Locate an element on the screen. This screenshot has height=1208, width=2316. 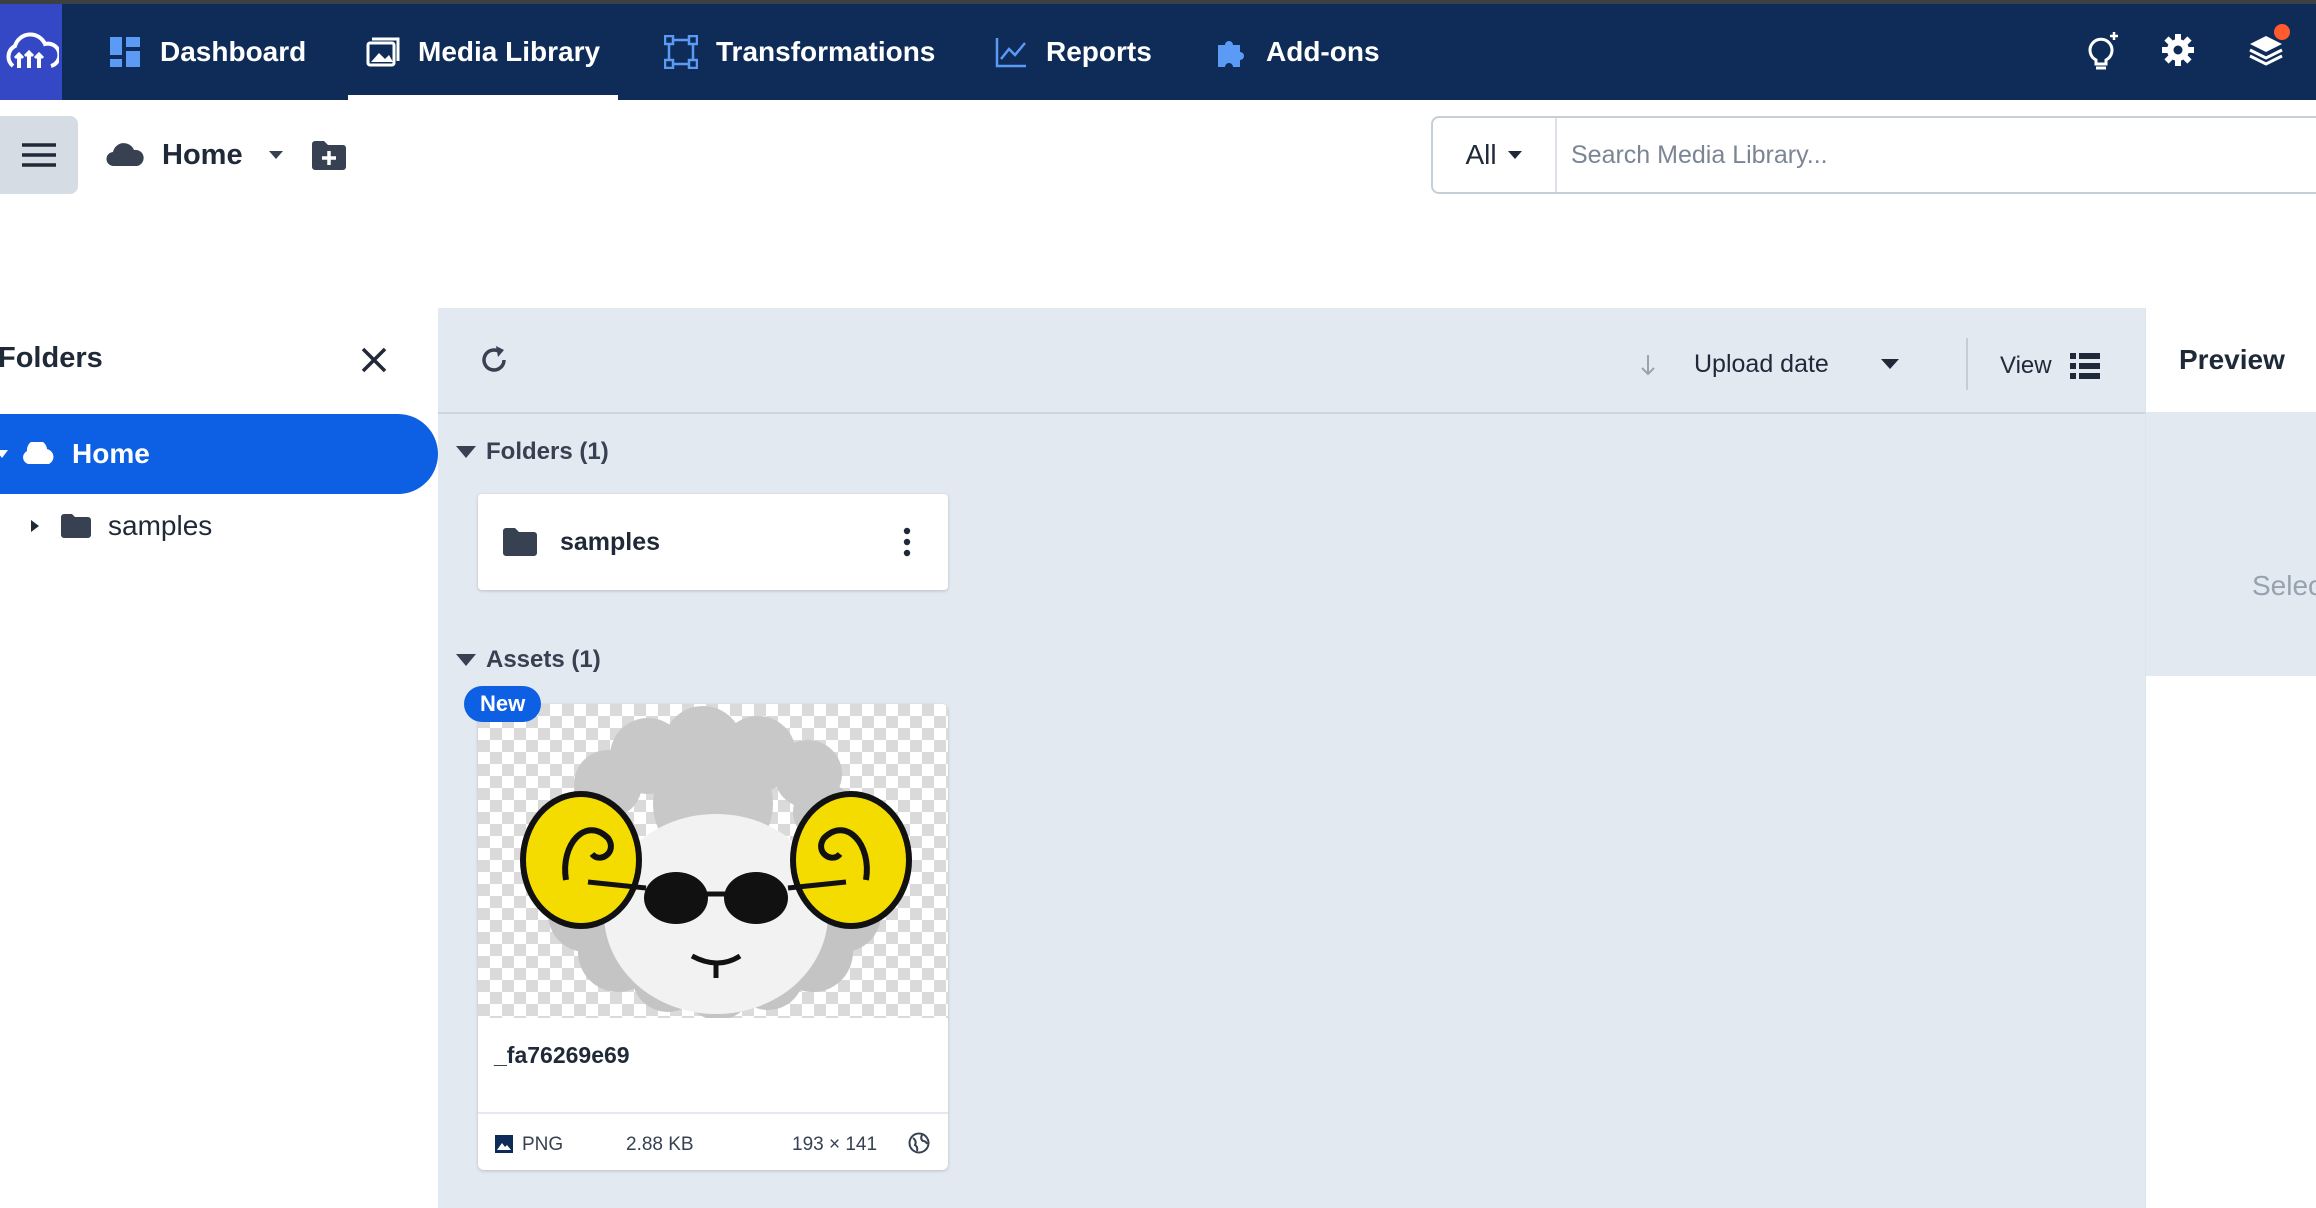
close-icon is located at coordinates (374, 360).